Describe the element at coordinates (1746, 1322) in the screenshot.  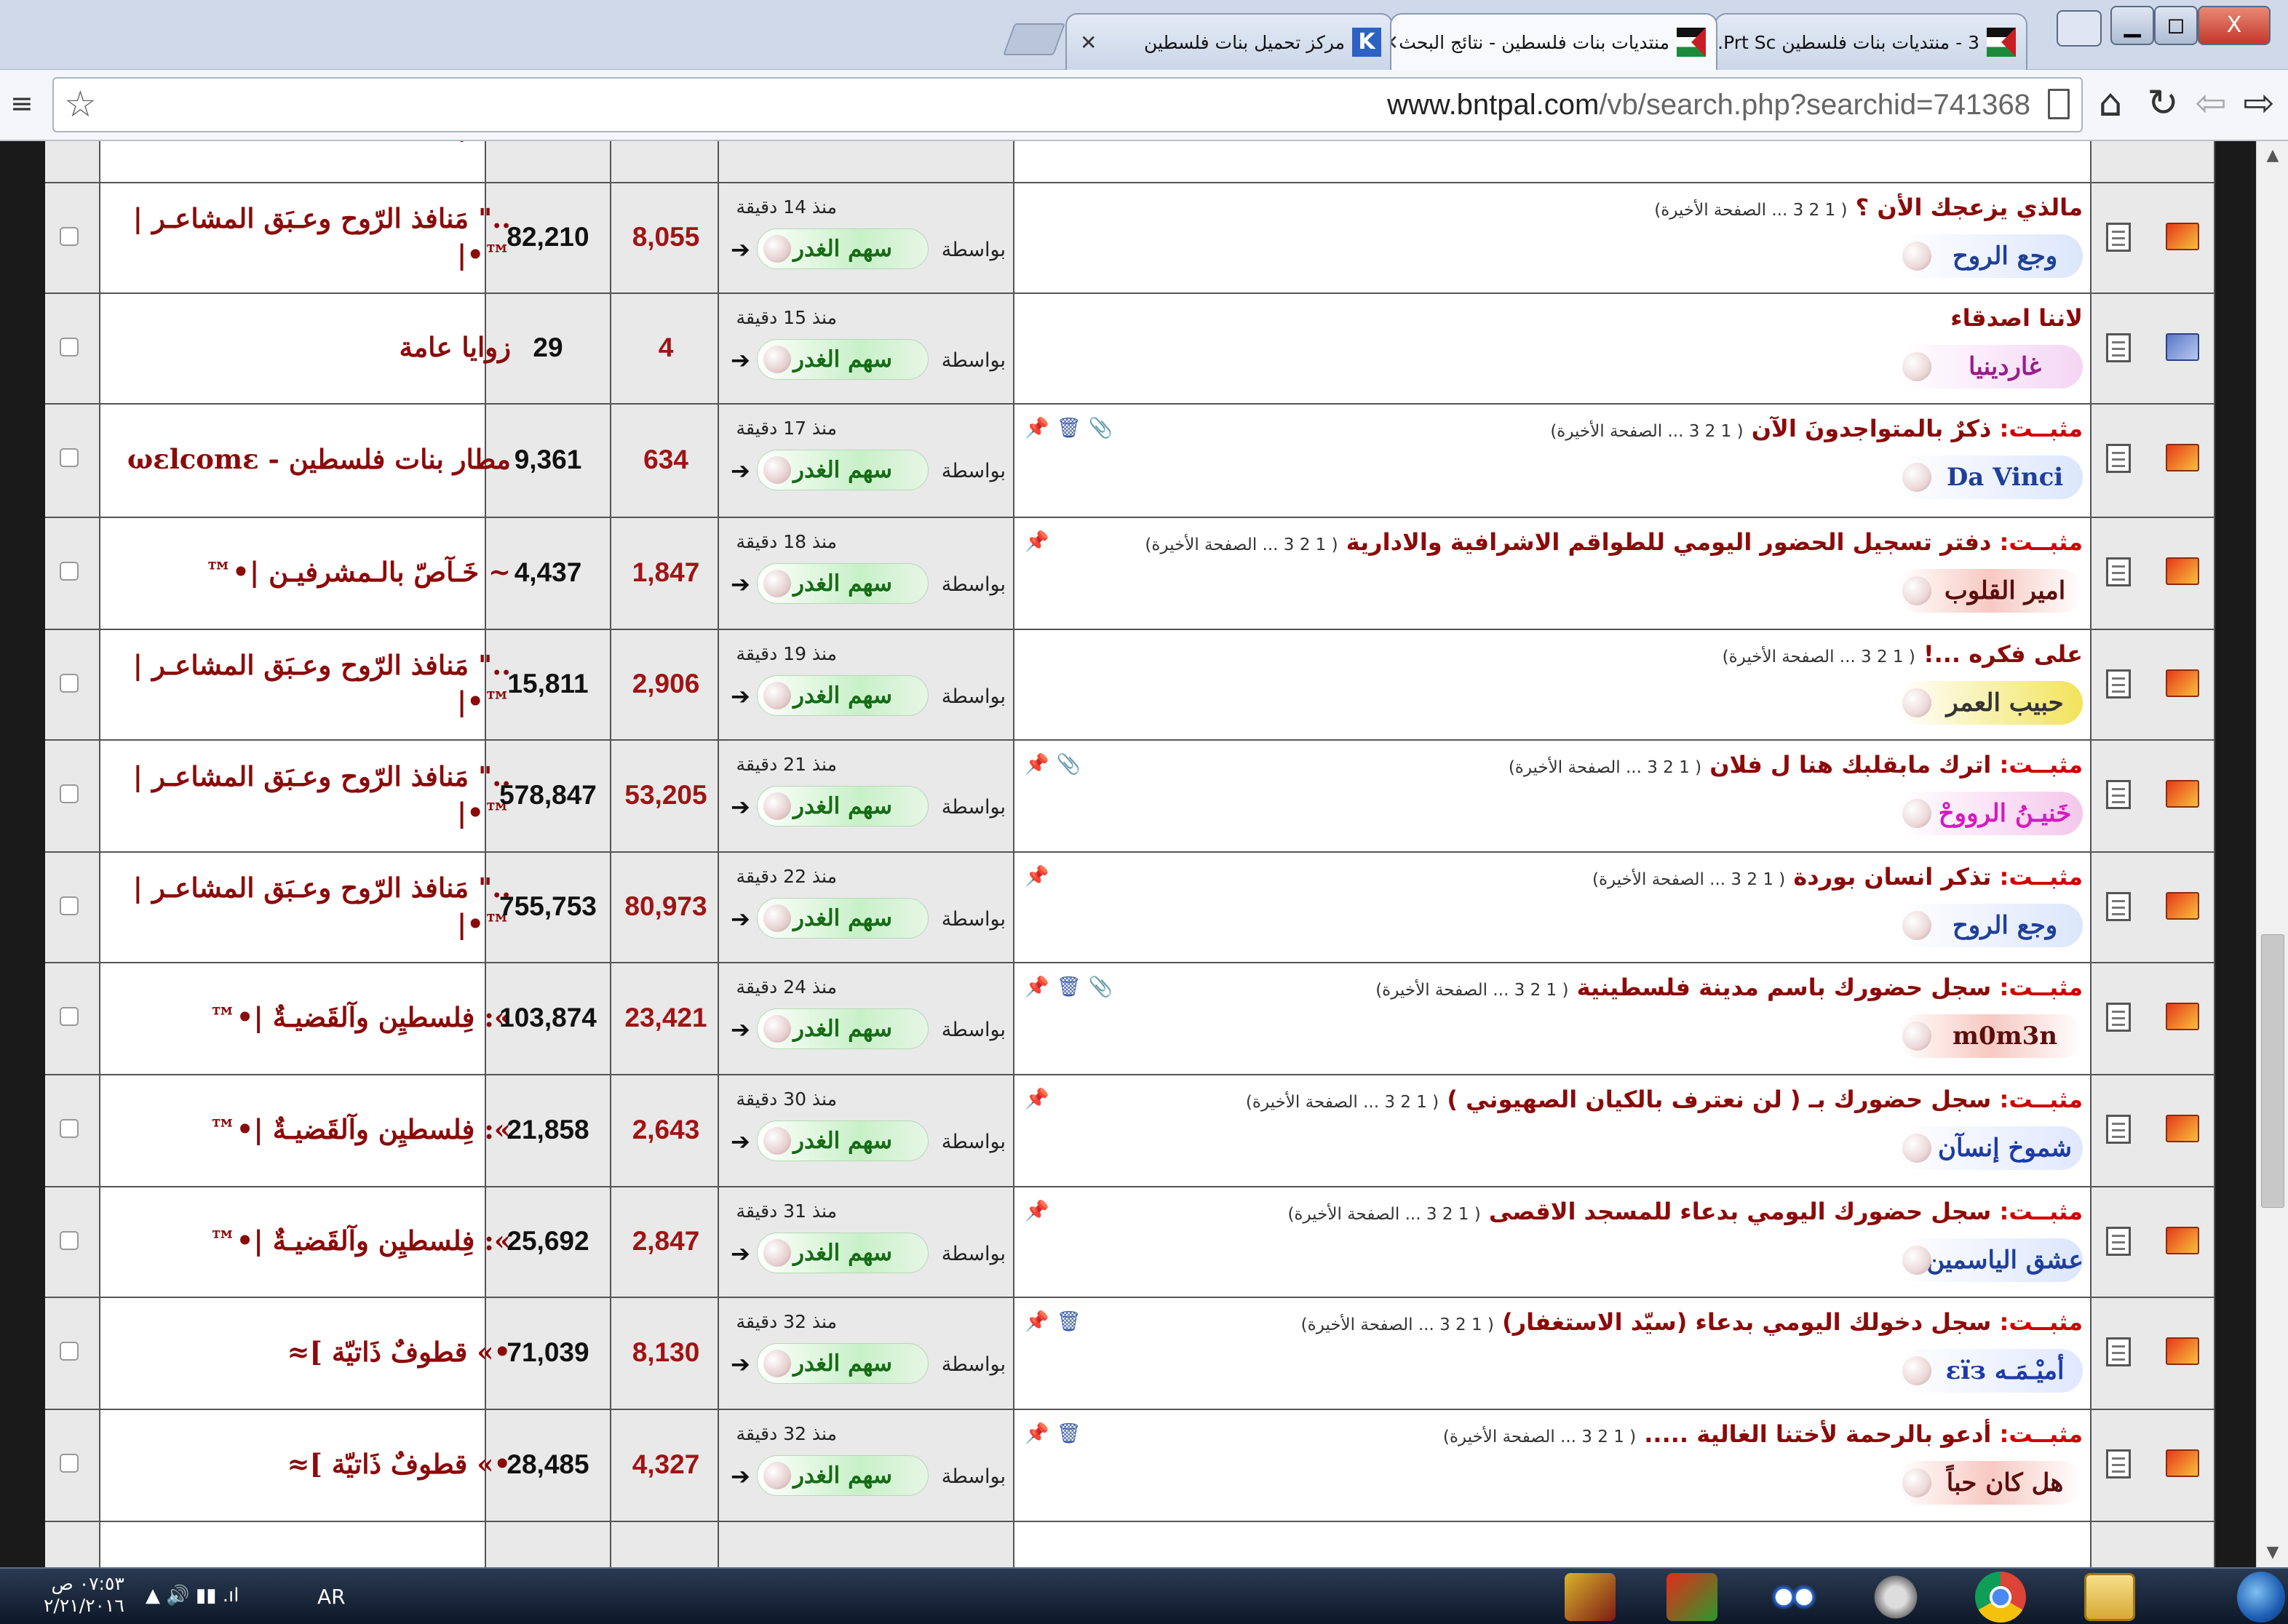
I see `thread-title-text: سجل دخولك اليومي بدعاء (سيّد الاستغفار)` at that location.